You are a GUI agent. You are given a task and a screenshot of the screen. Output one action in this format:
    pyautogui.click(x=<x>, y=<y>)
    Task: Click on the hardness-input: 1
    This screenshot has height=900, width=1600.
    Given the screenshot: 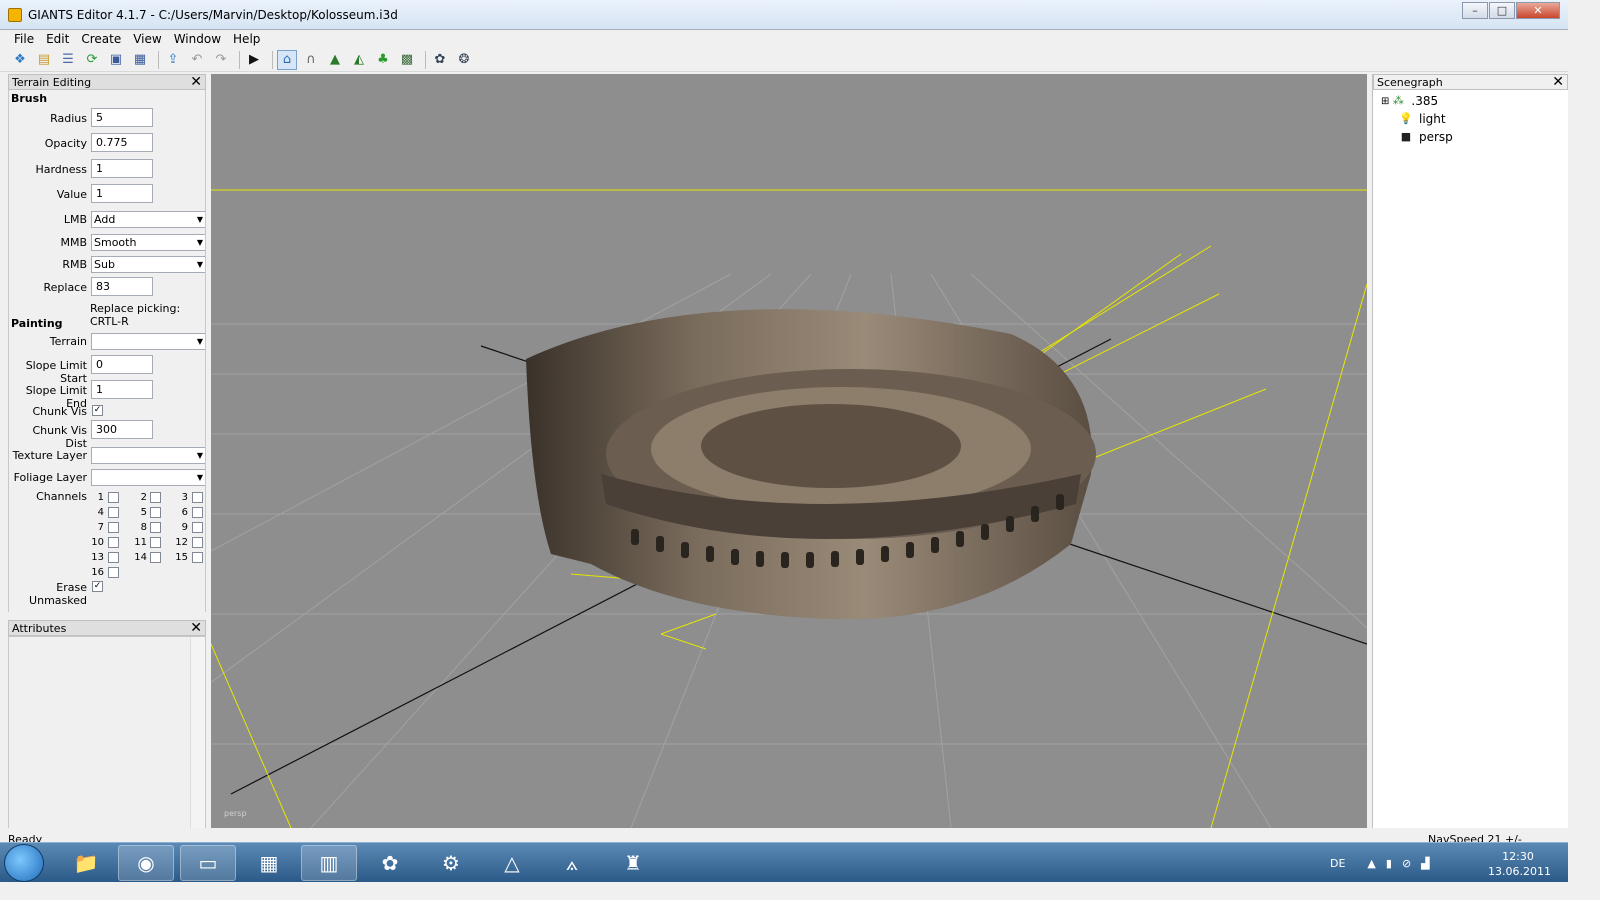 What is the action you would take?
    pyautogui.click(x=122, y=168)
    